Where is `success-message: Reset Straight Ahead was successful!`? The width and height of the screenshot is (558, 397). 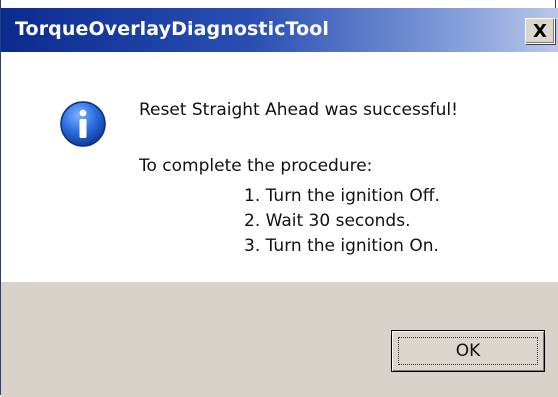 success-message: Reset Straight Ahead was successful! is located at coordinates (298, 110).